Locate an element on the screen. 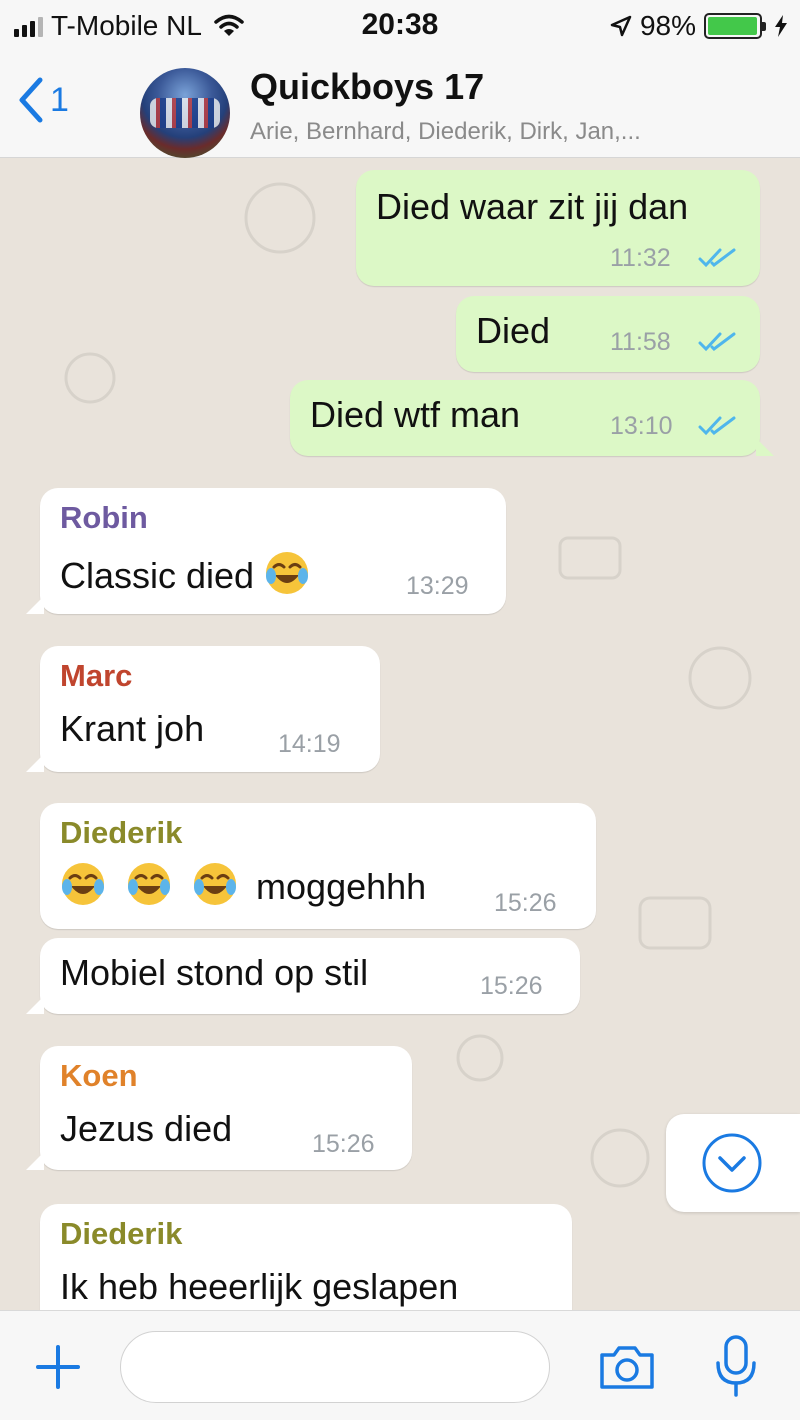 This screenshot has width=800, height=1420. back-button: 1 is located at coordinates (43, 100).